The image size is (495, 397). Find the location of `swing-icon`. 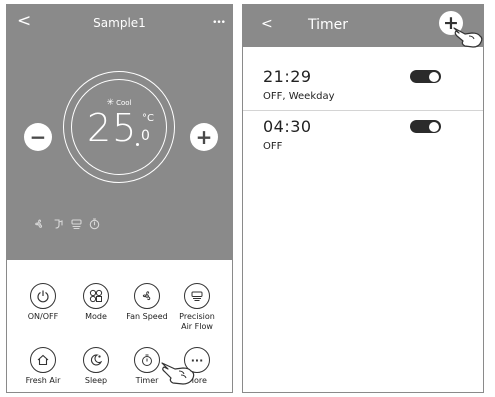

swing-icon is located at coordinates (58, 224).